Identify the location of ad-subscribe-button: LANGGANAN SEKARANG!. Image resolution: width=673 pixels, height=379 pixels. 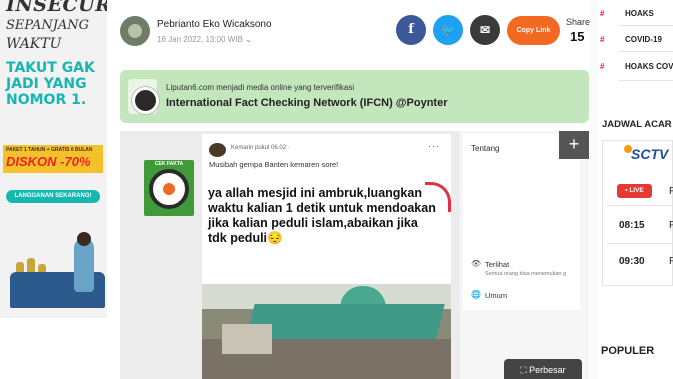
(53, 196).